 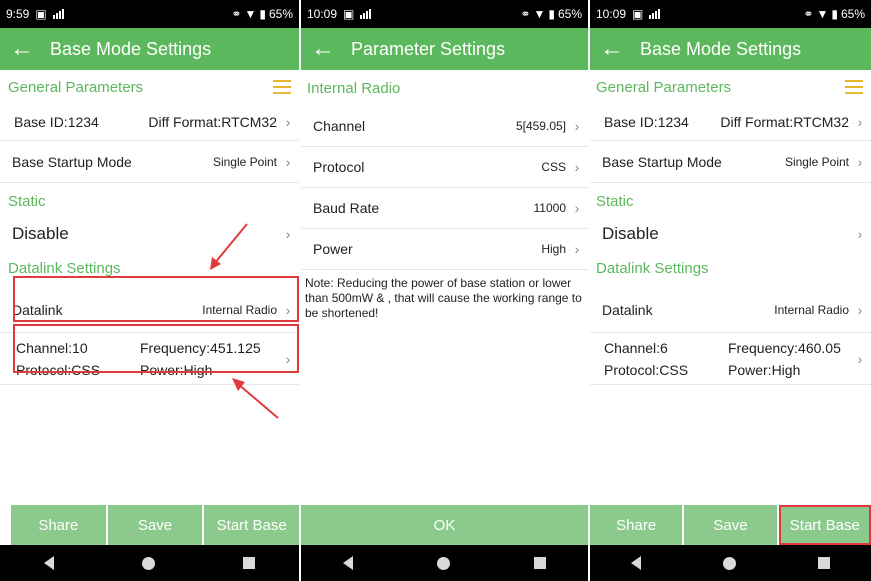 What do you see at coordinates (444, 208) in the screenshot?
I see `baud-rate-row: Baud Rate 11000 ›` at bounding box center [444, 208].